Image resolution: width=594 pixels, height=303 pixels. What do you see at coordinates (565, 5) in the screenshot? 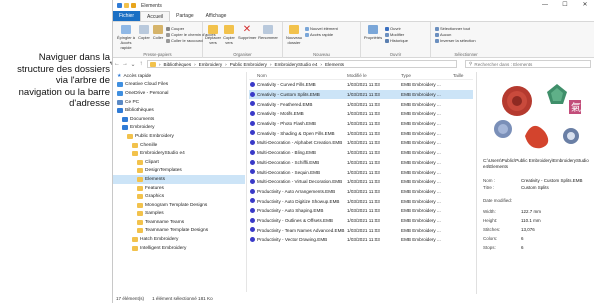
I see `maximize-button: ☐` at bounding box center [565, 5].